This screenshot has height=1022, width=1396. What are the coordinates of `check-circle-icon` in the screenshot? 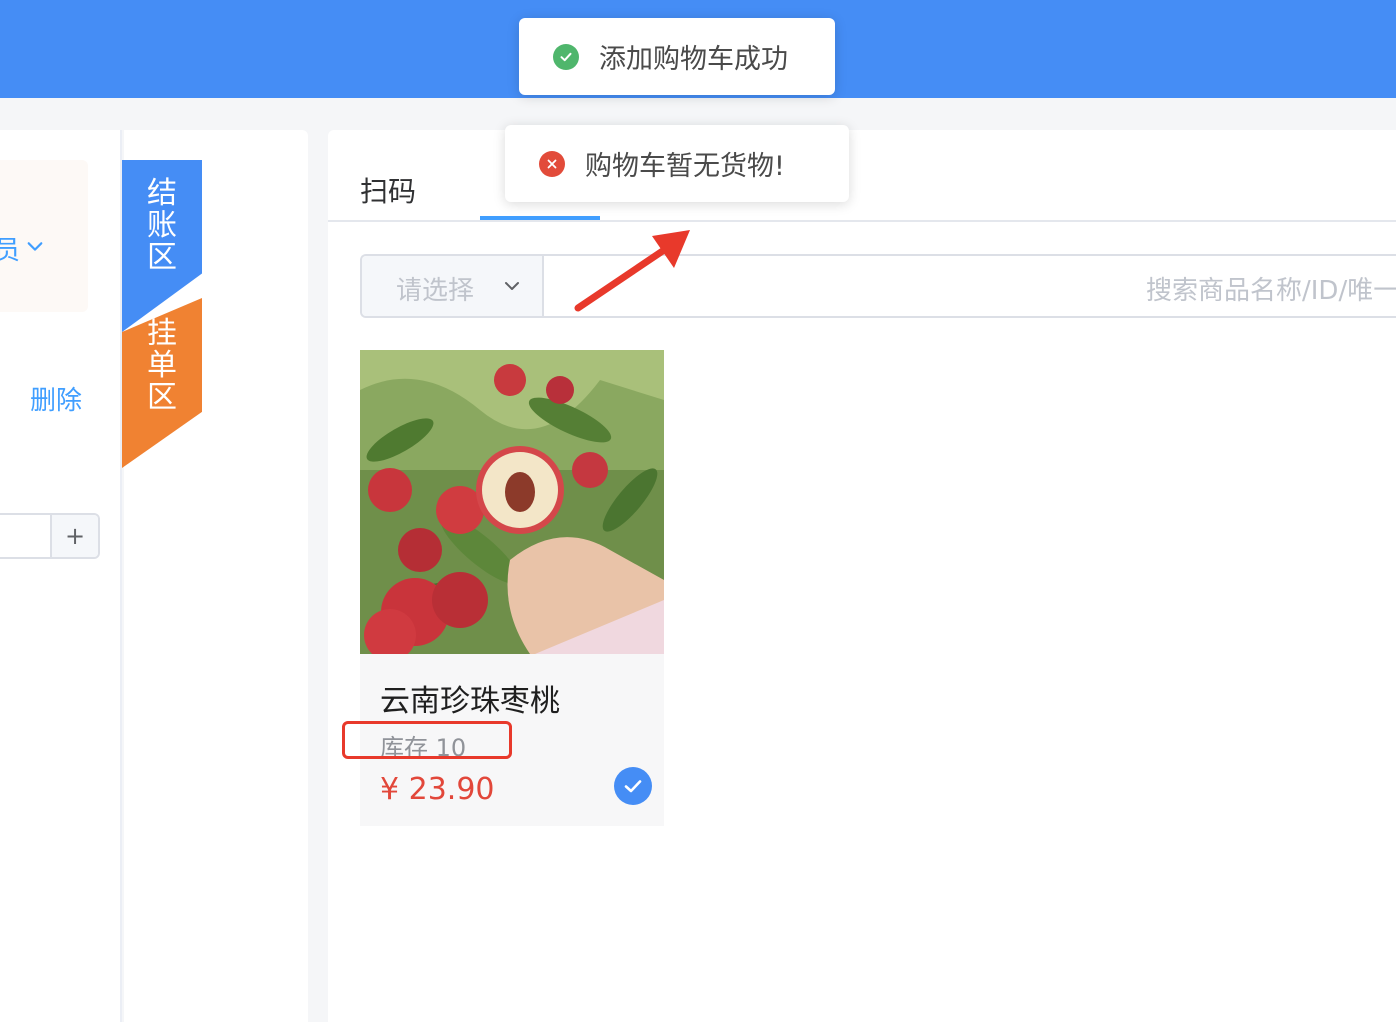 It's located at (566, 56).